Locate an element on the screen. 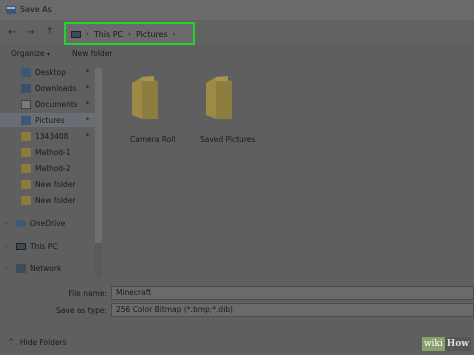 The height and width of the screenshot is (355, 474). watermark-wiki: wiki is located at coordinates (433, 344).